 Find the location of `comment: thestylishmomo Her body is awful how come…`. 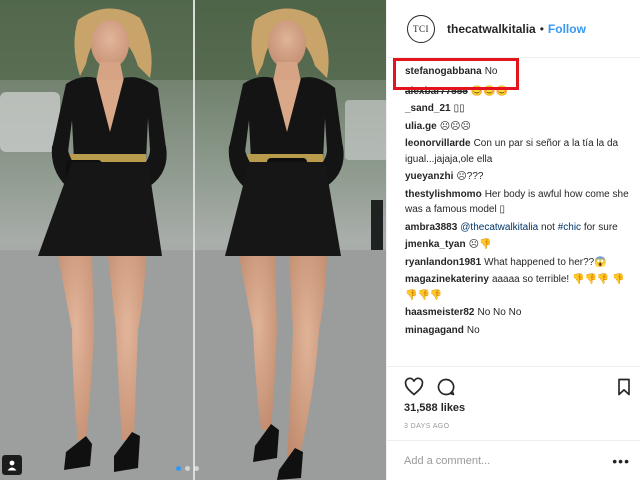

comment: thestylishmomo Her body is awful how come… is located at coordinates (521, 202).